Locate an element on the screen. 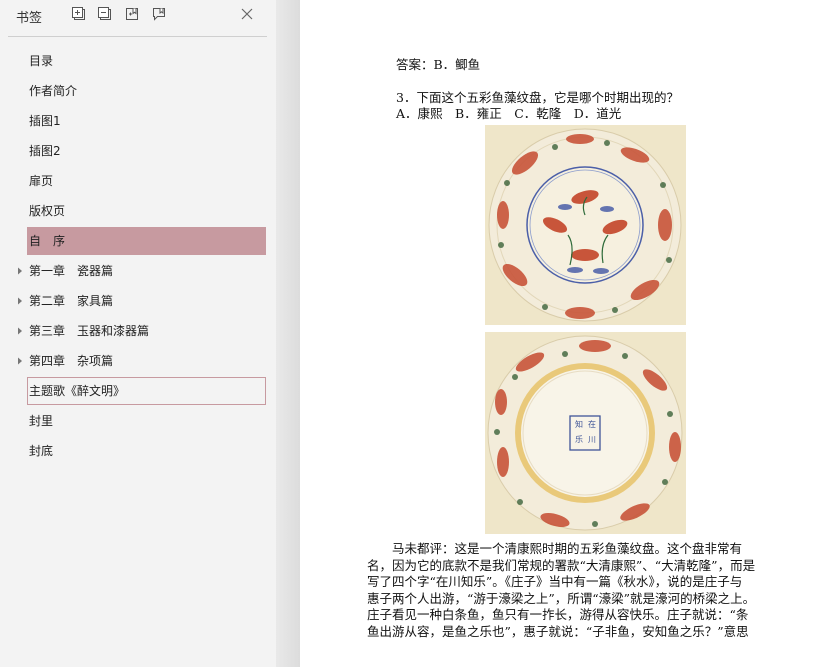  bookmark-item: 第三章 玉器和漆器篇 is located at coordinates (146, 331).